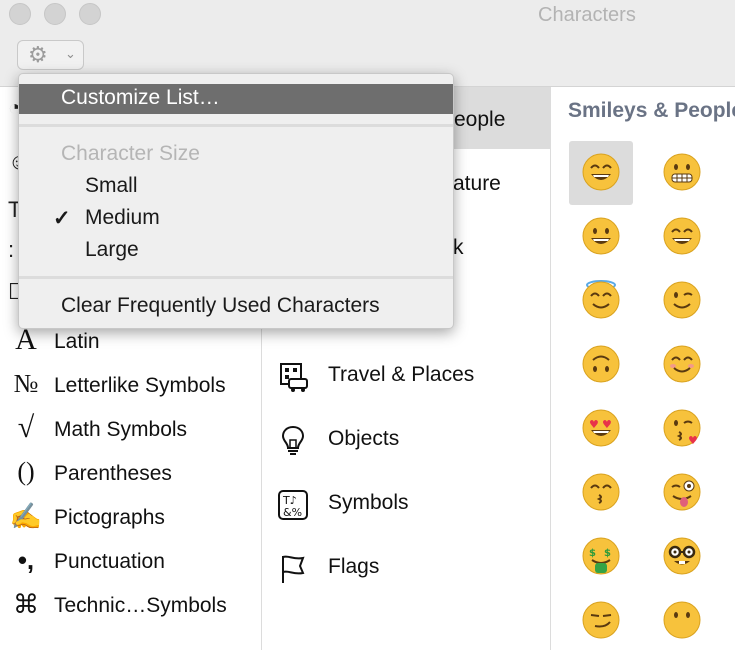  I want to click on money-mouth-face-emoji: $ $, so click(601, 556).